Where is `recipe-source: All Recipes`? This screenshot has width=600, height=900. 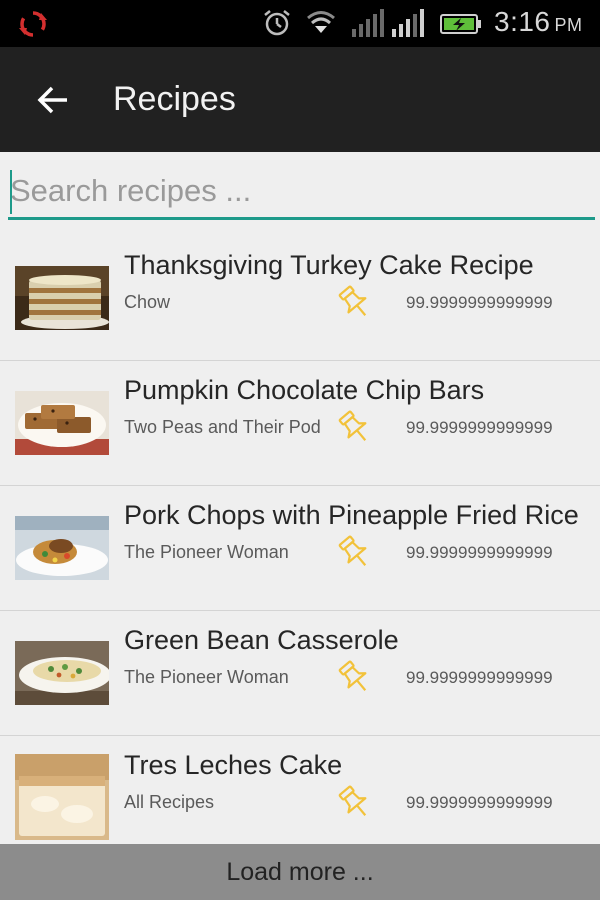
recipe-source: All Recipes is located at coordinates (169, 802).